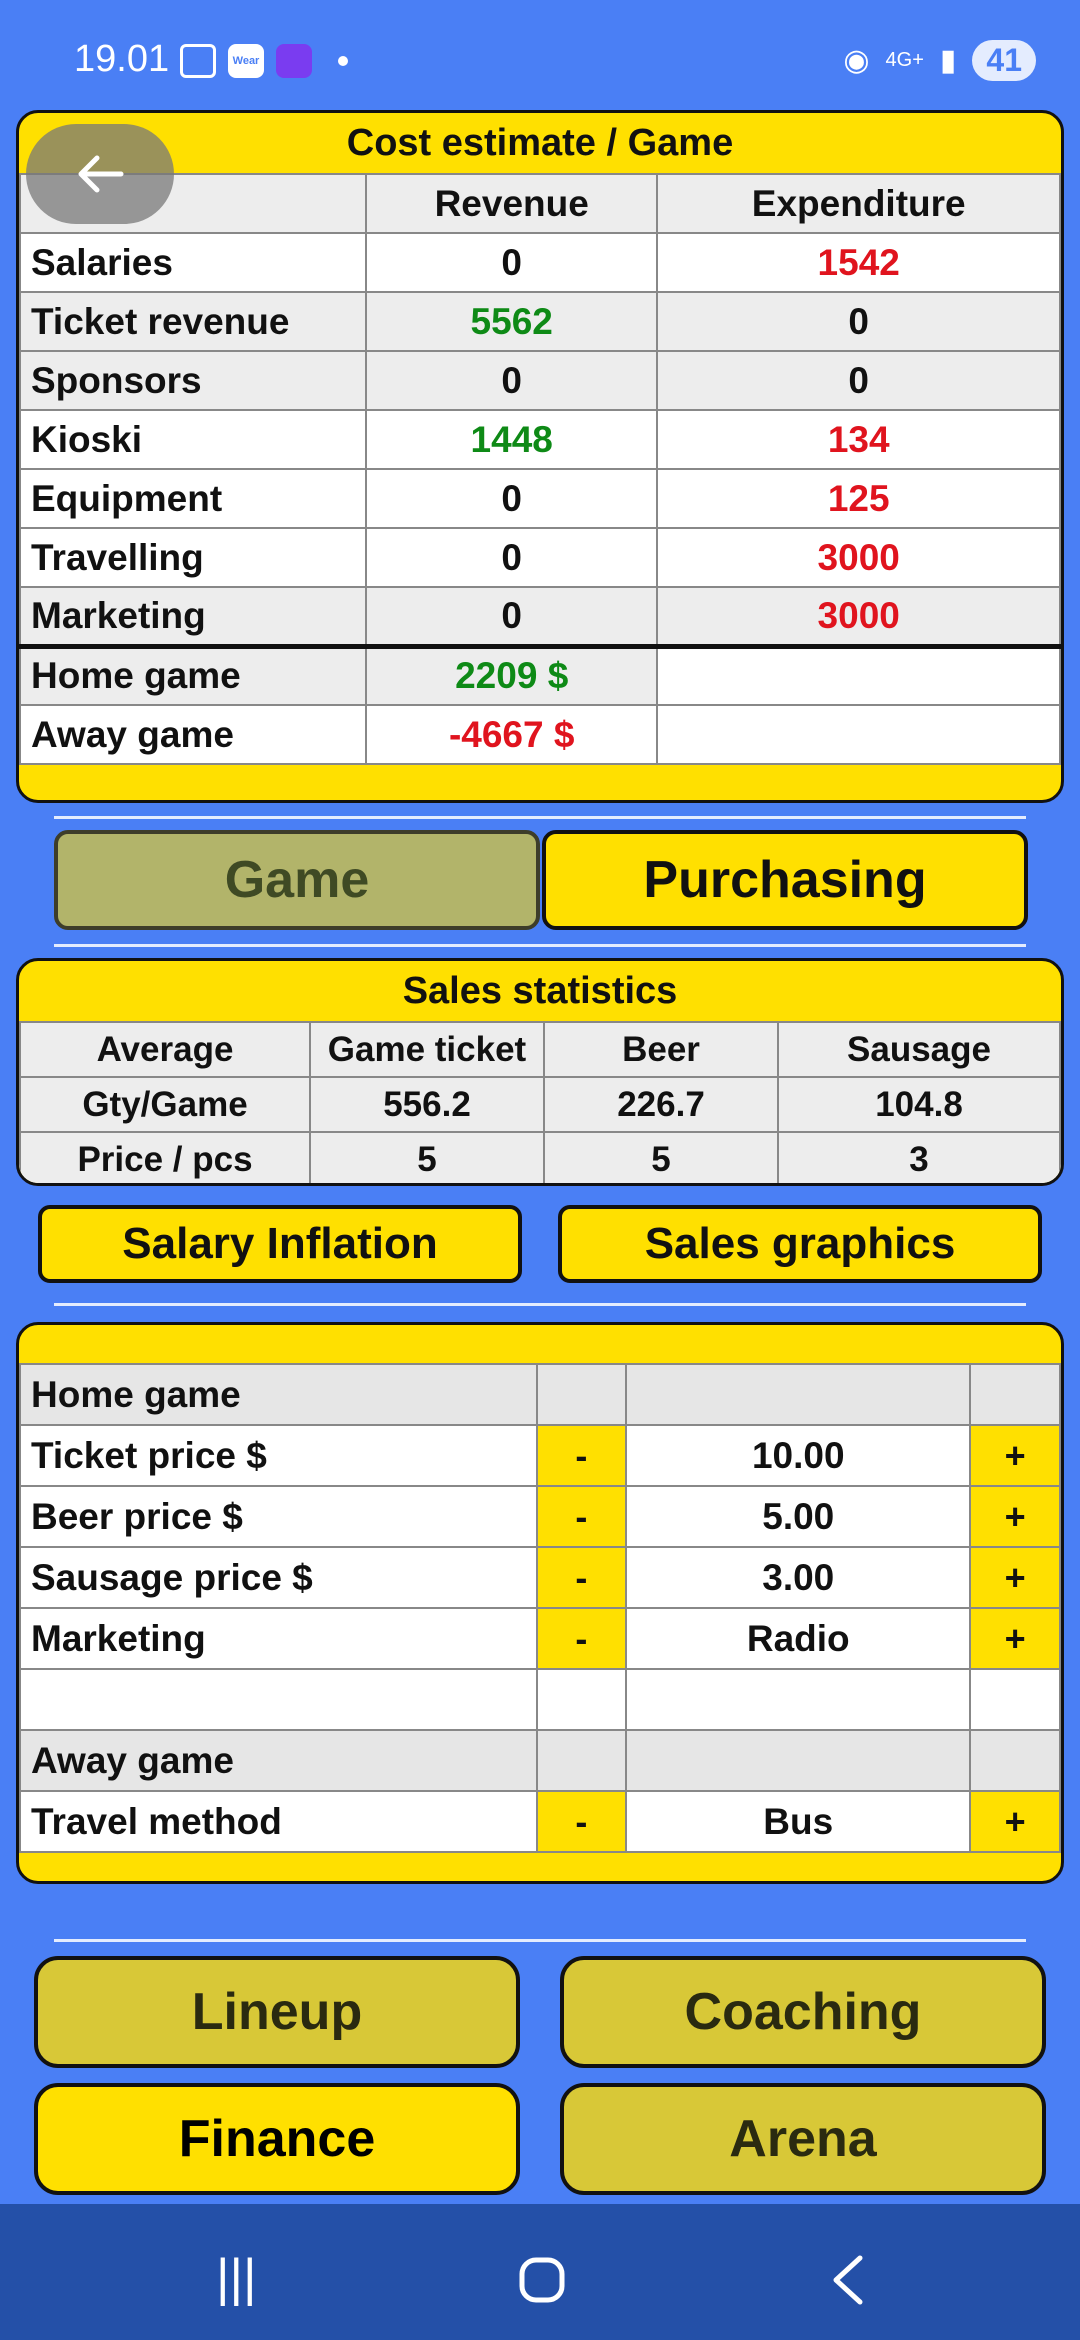 This screenshot has height=2340, width=1080. What do you see at coordinates (858, 203) in the screenshot?
I see `header-cell: Expenditure` at bounding box center [858, 203].